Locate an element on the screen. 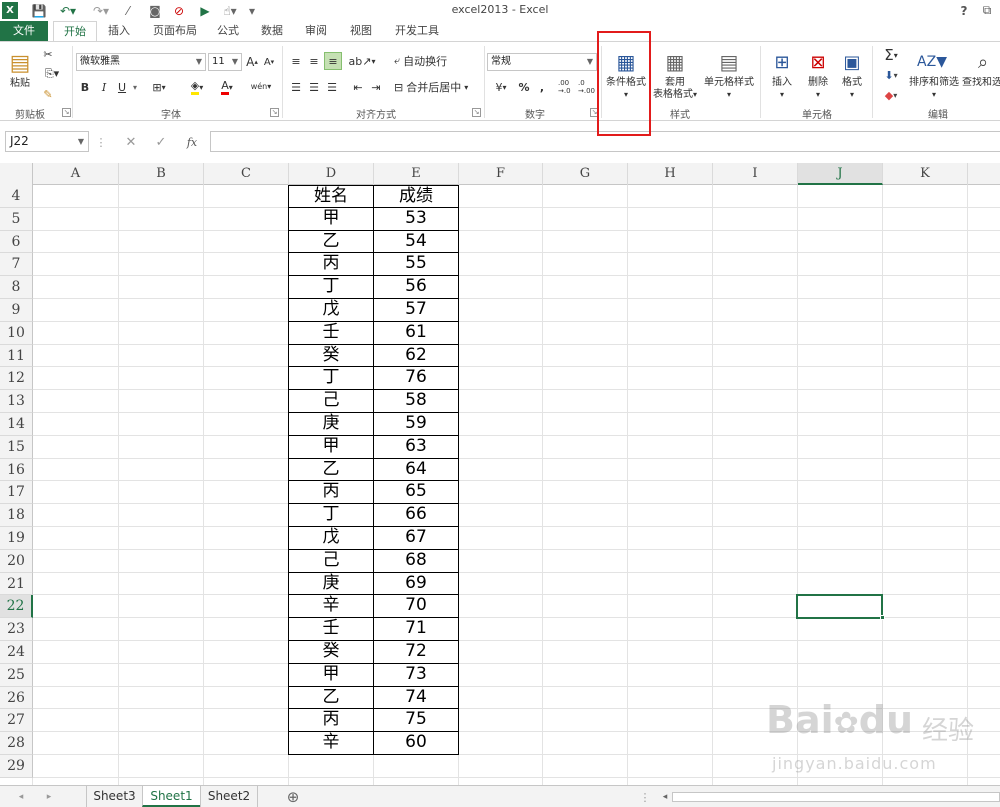 This screenshot has height=807, width=1000. score-cell: 61 is located at coordinates (416, 333).